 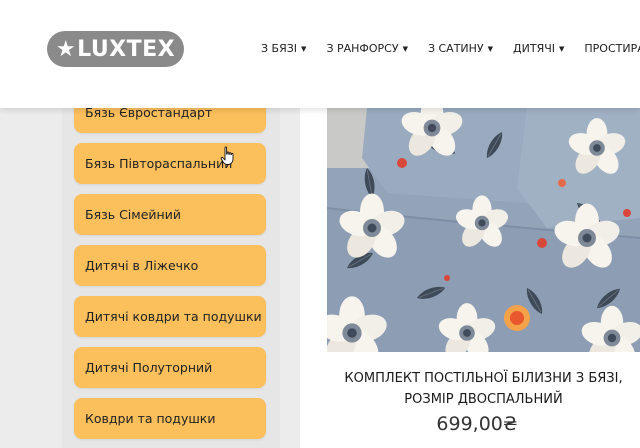 What do you see at coordinates (483, 399) in the screenshot?
I see `product-title-line: РОЗМІР ДВОСПАЛЬНИЙ` at bounding box center [483, 399].